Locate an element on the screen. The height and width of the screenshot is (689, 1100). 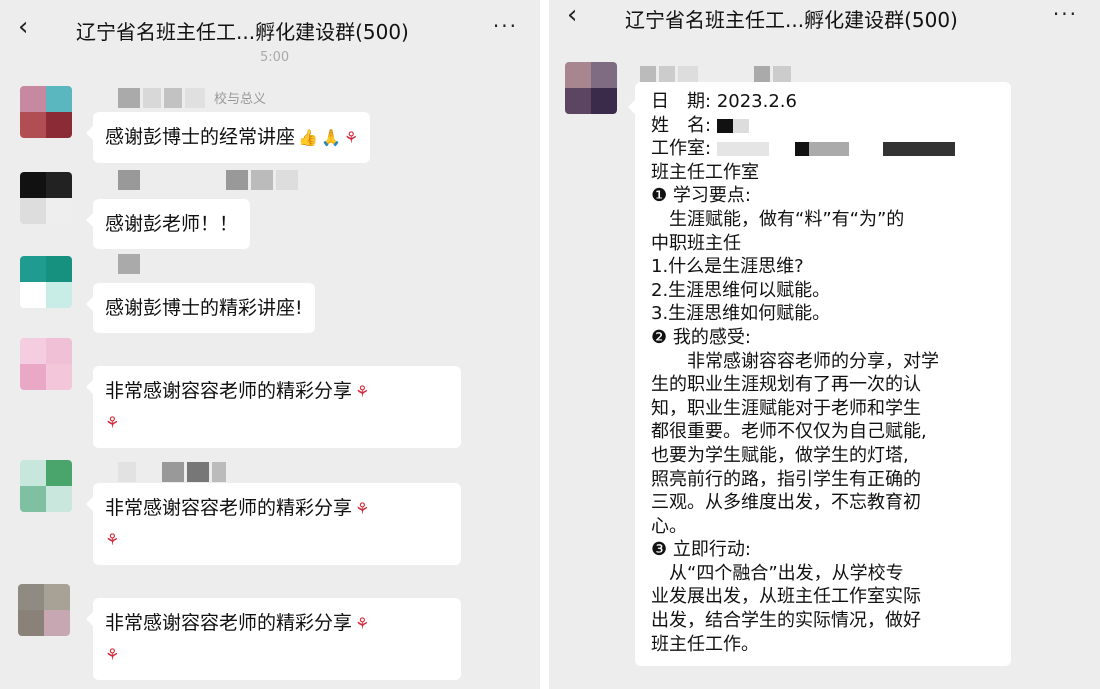
text-line: 出发，结合学生的实际情况，做好 is located at coordinates (786, 621).